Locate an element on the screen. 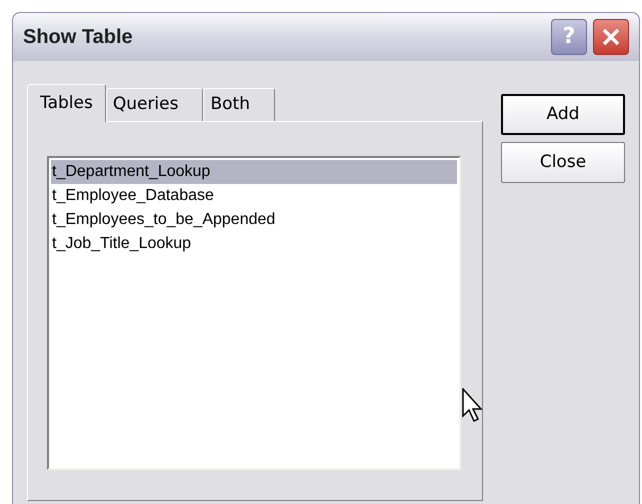 This screenshot has height=504, width=642. tab: Queries is located at coordinates (155, 104).